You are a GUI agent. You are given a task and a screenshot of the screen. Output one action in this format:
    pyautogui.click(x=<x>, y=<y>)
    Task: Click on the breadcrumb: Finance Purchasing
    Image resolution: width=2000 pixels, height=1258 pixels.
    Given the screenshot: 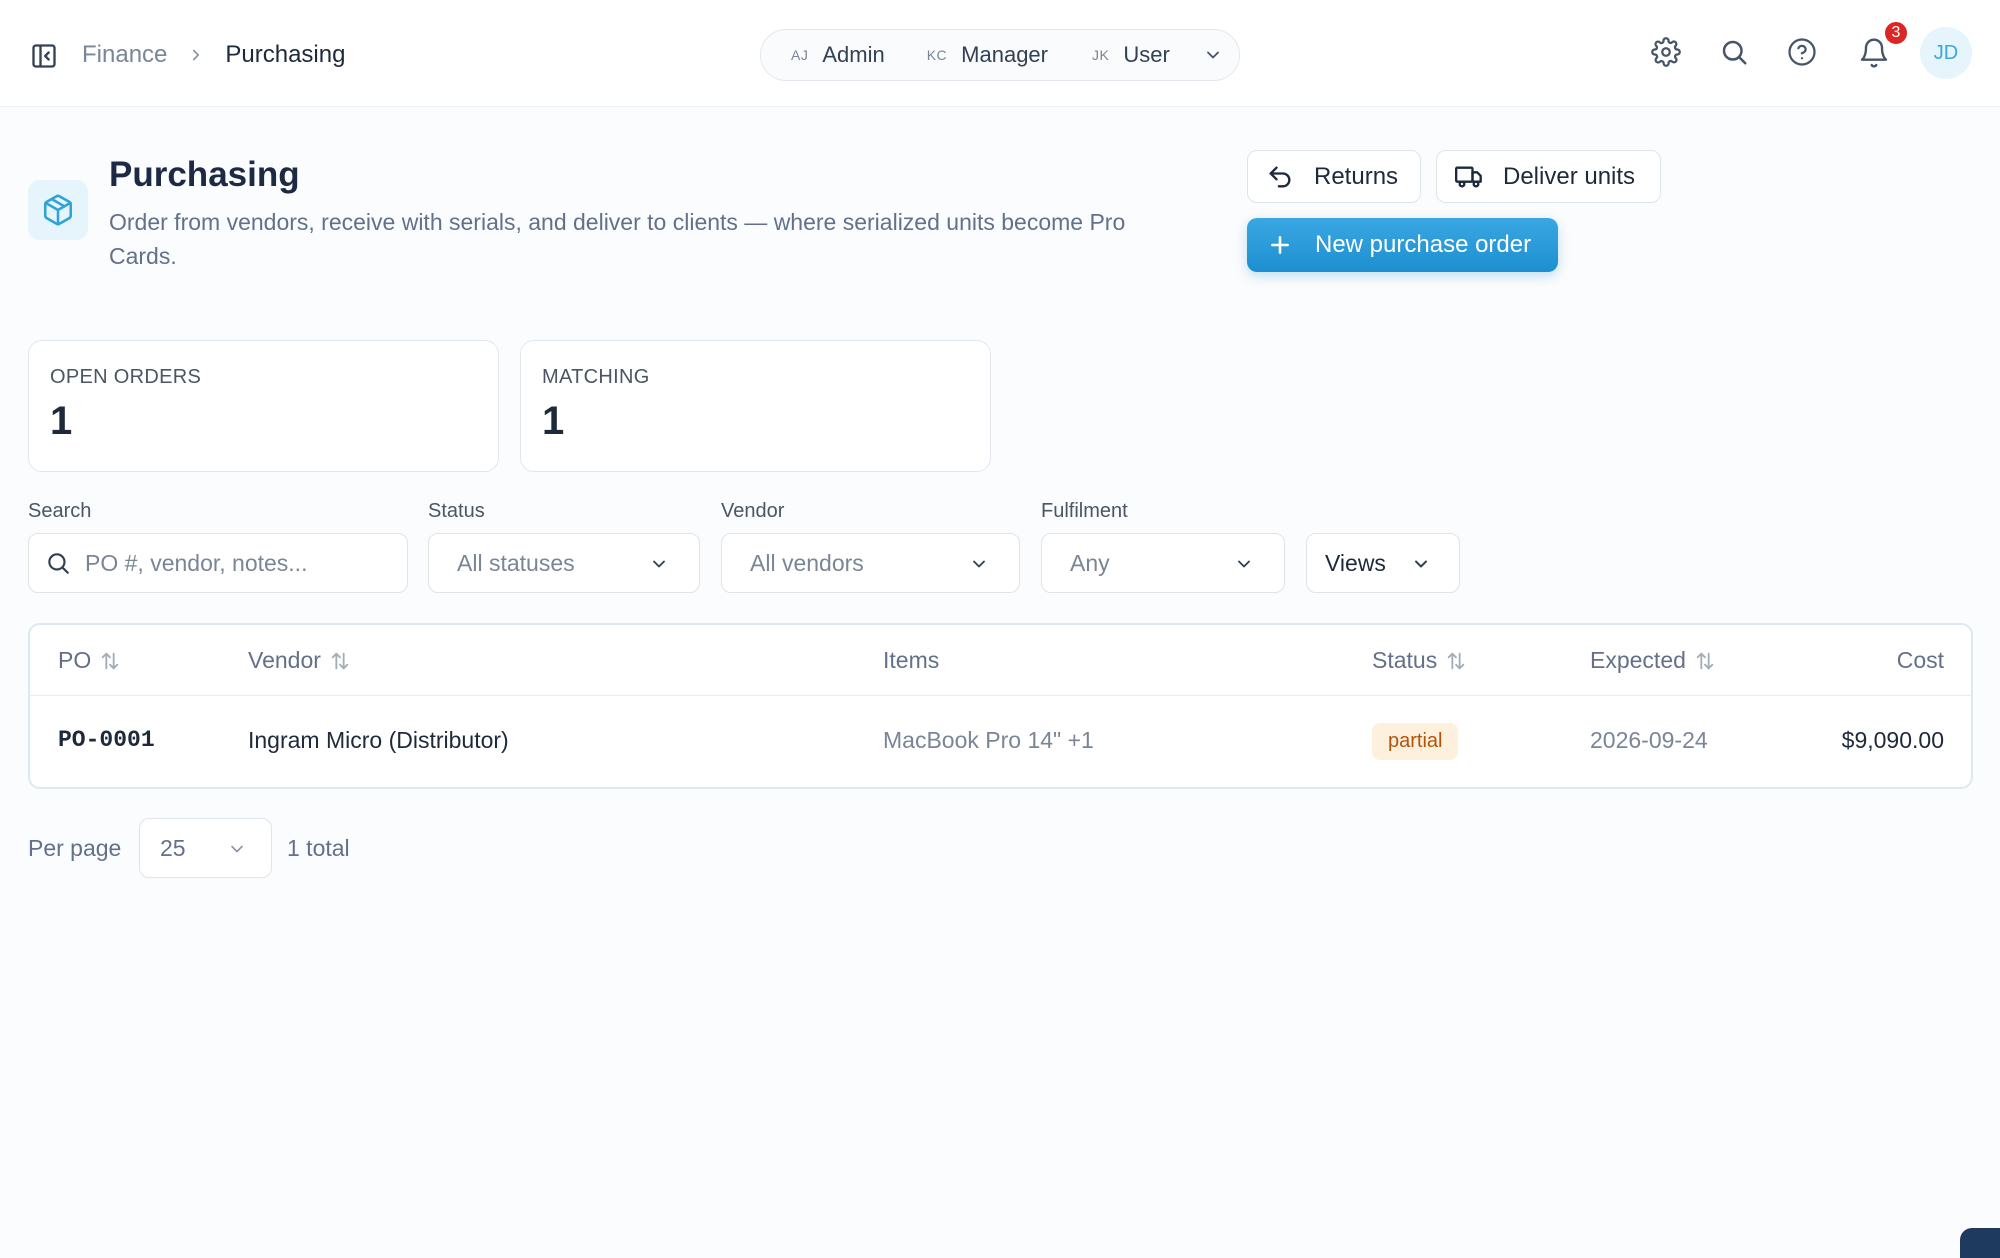 What is the action you would take?
    pyautogui.click(x=213, y=55)
    